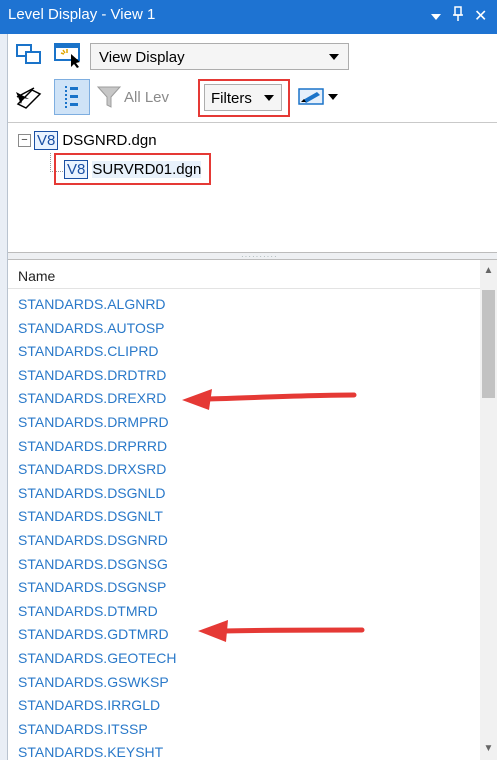 This screenshot has height=760, width=497. I want to click on level-list-item: STANDARDS.AUTOSP, so click(91, 328).